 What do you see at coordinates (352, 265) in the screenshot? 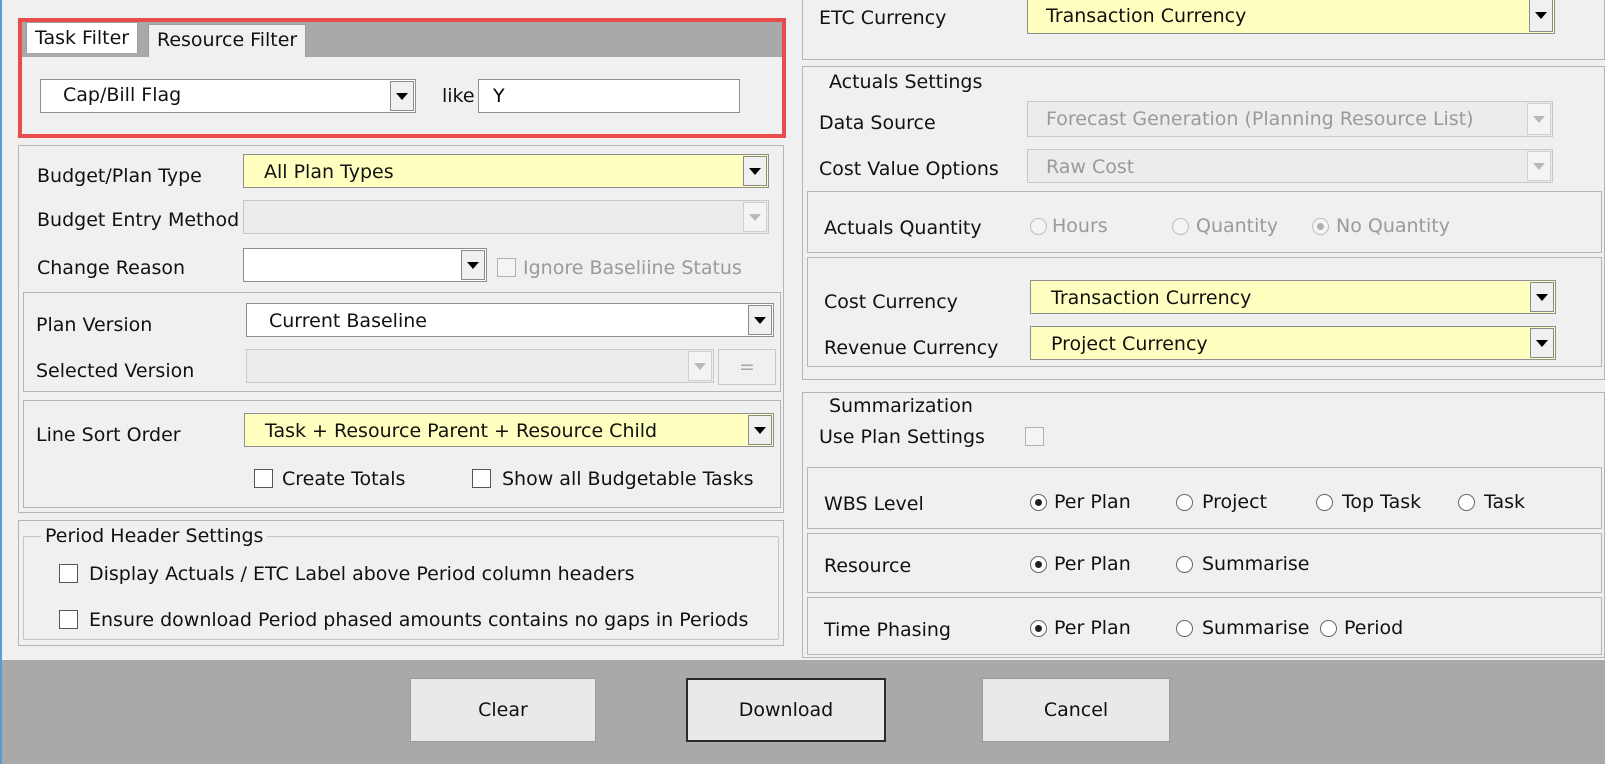
I see `change-reason-value` at bounding box center [352, 265].